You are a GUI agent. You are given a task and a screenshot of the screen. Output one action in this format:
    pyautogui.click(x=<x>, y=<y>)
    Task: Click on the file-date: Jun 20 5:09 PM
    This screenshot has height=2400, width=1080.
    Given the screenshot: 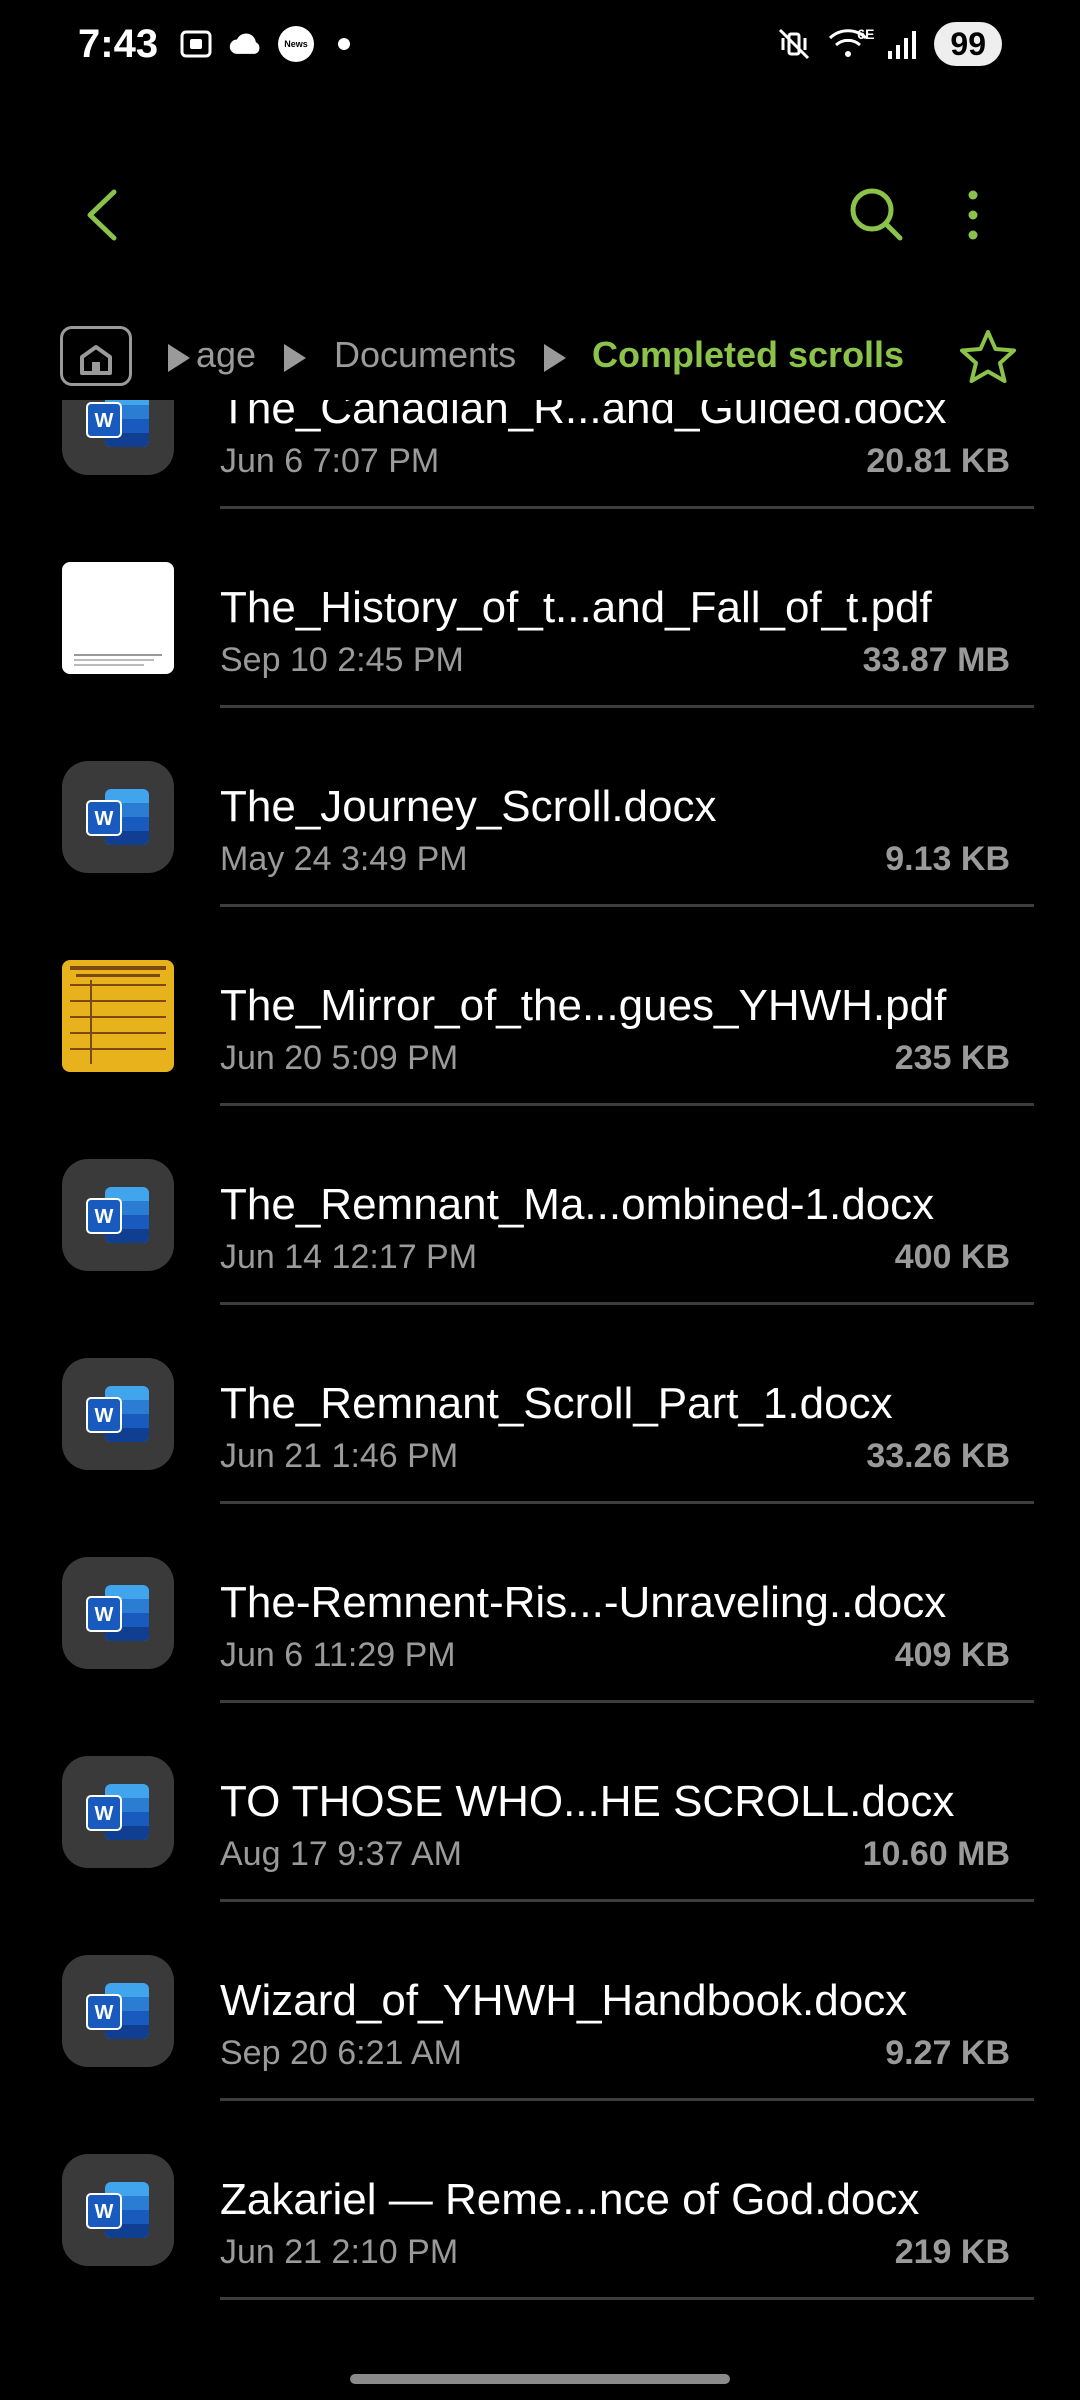 What is the action you would take?
    pyautogui.click(x=339, y=1058)
    